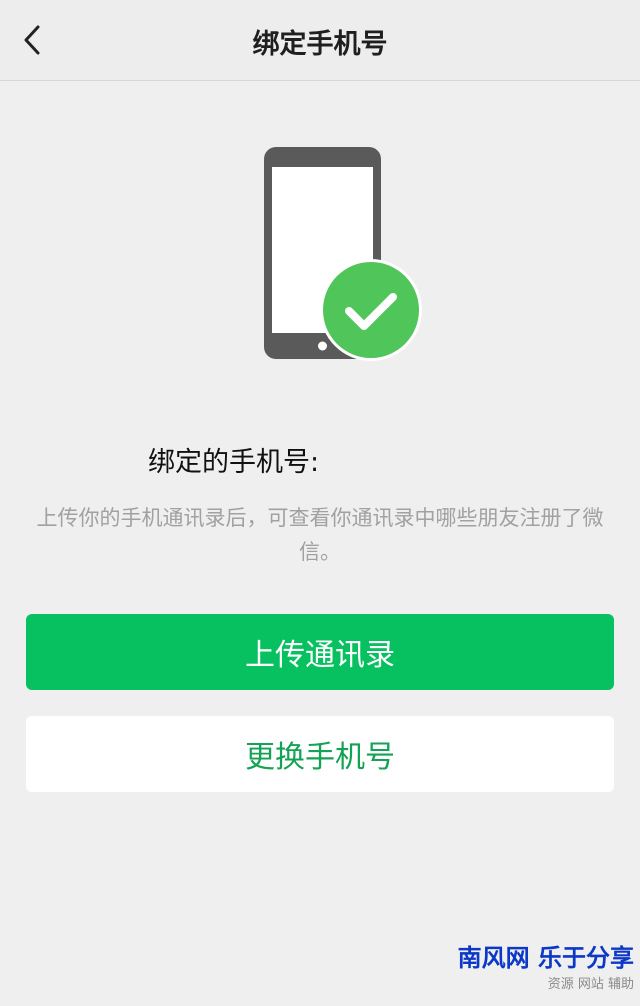  I want to click on watermark-brand: 南风网 乐于分享, so click(545, 958).